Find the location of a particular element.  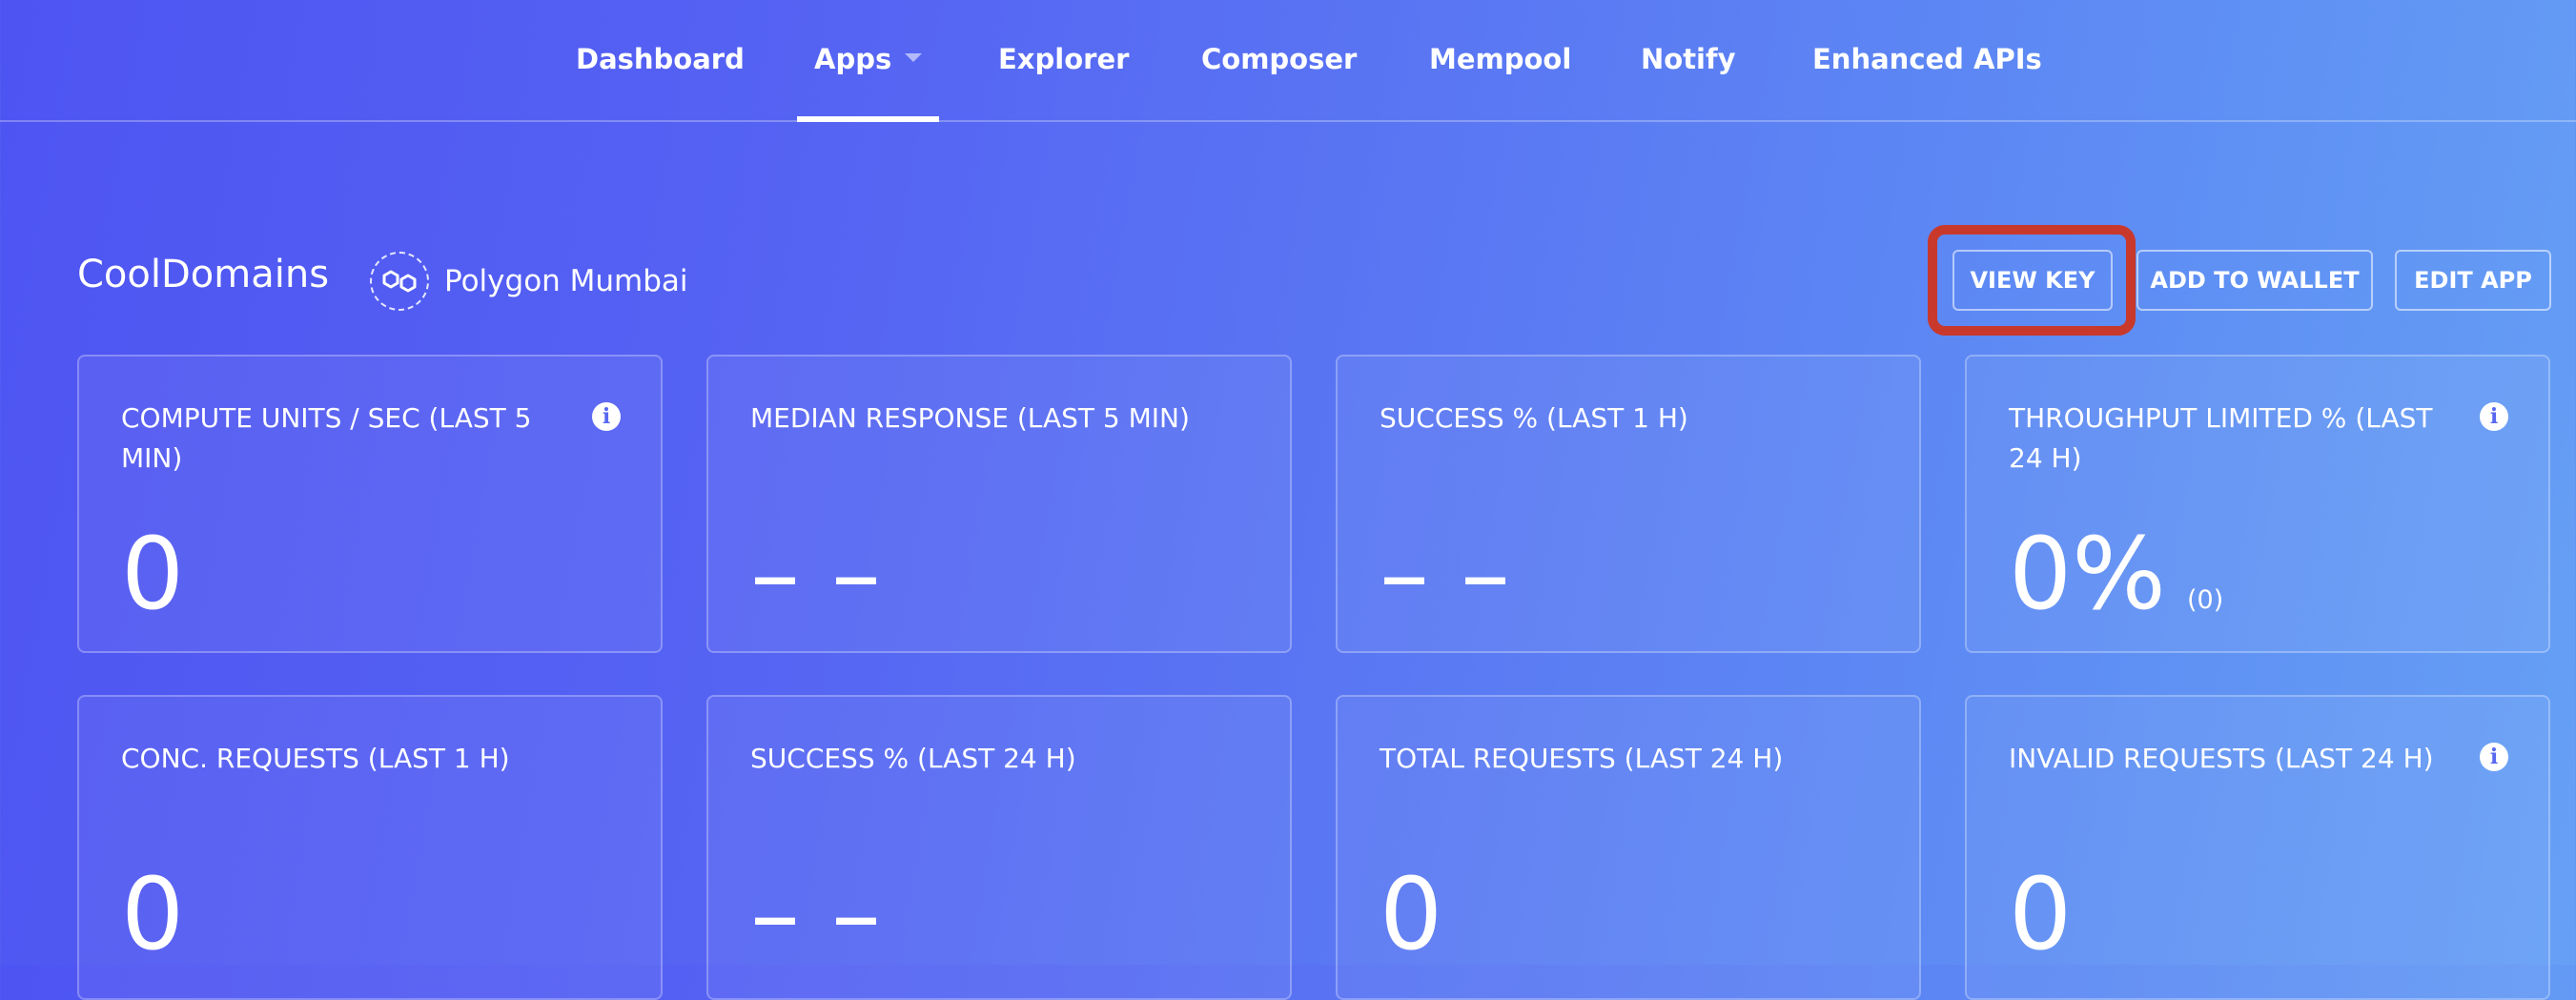

stat-card-compute-units: COMPUTE UNITS / SEC (LAST 5 MIN) i 0 is located at coordinates (370, 504).